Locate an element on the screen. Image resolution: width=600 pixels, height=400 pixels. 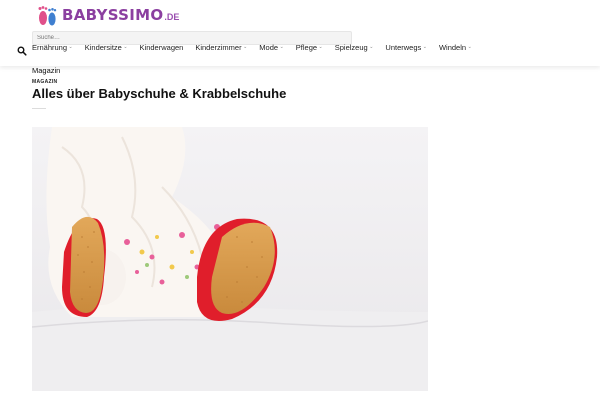
nav-item-label: Pflege is located at coordinates (306, 47).